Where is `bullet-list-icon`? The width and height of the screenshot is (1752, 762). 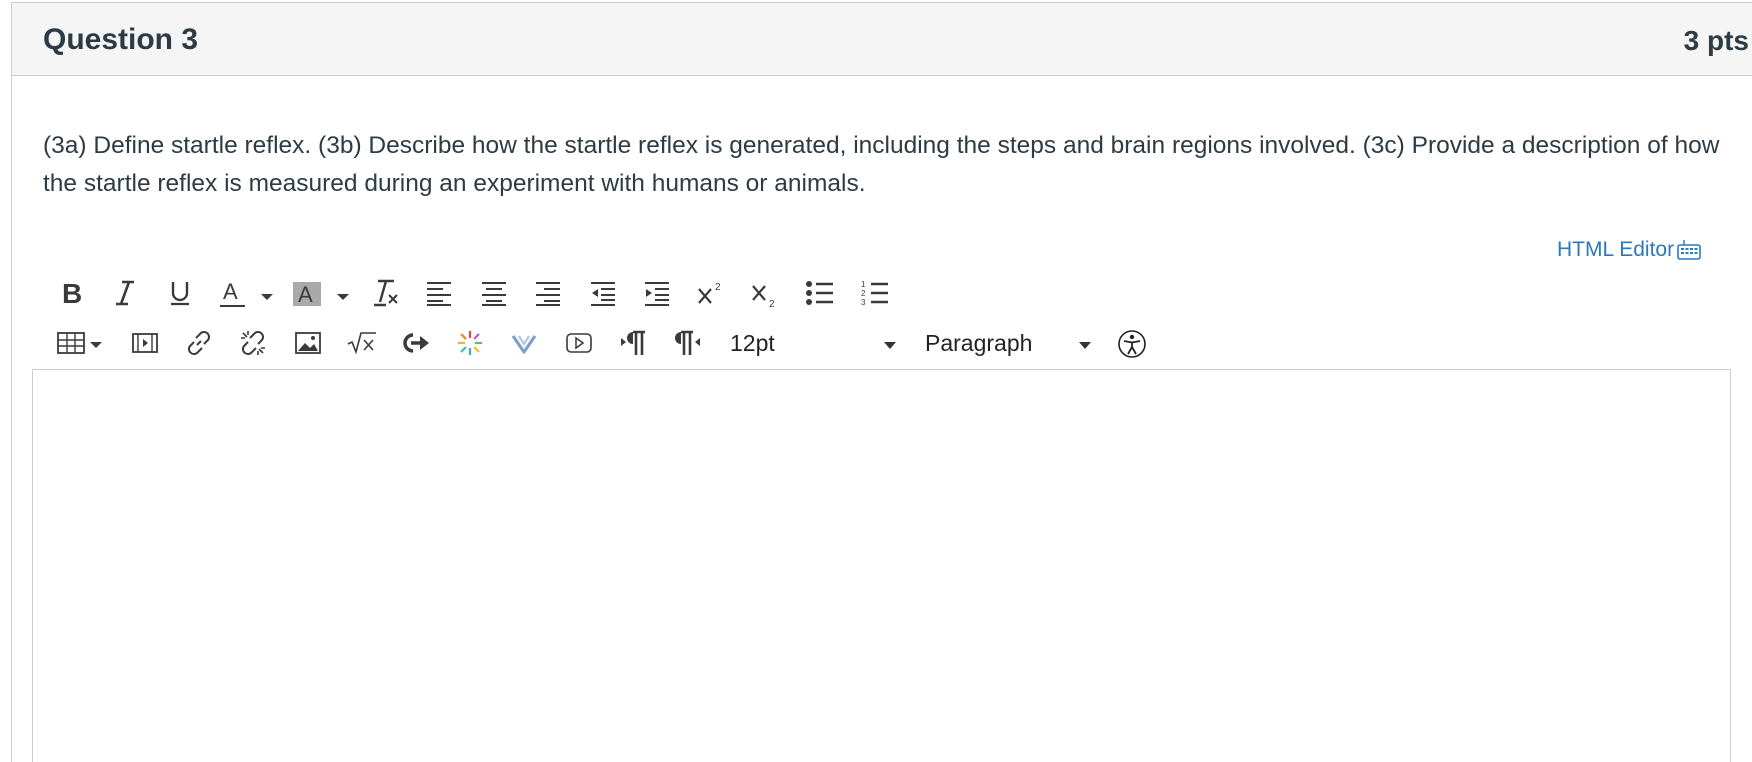
bullet-list-icon is located at coordinates (819, 293).